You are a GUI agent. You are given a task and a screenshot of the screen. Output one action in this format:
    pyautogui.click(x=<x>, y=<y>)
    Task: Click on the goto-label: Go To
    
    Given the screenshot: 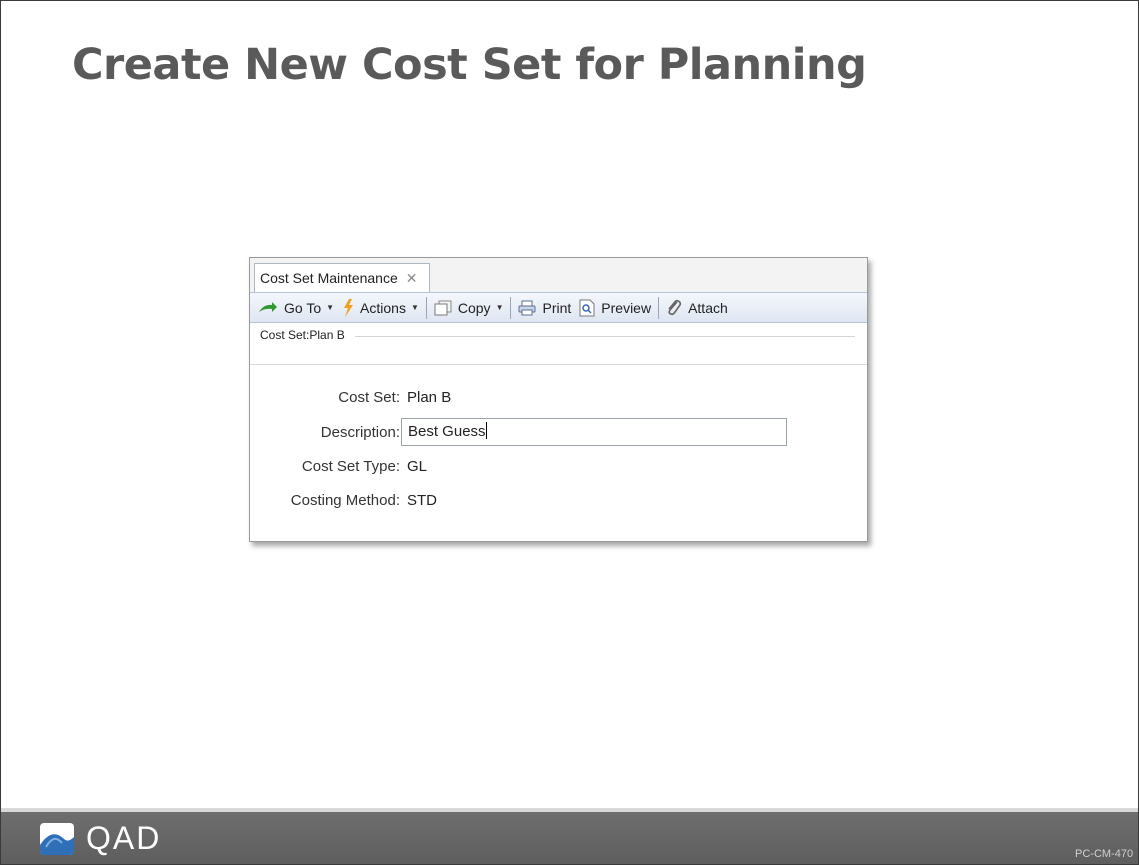 What is the action you would take?
    pyautogui.click(x=303, y=307)
    